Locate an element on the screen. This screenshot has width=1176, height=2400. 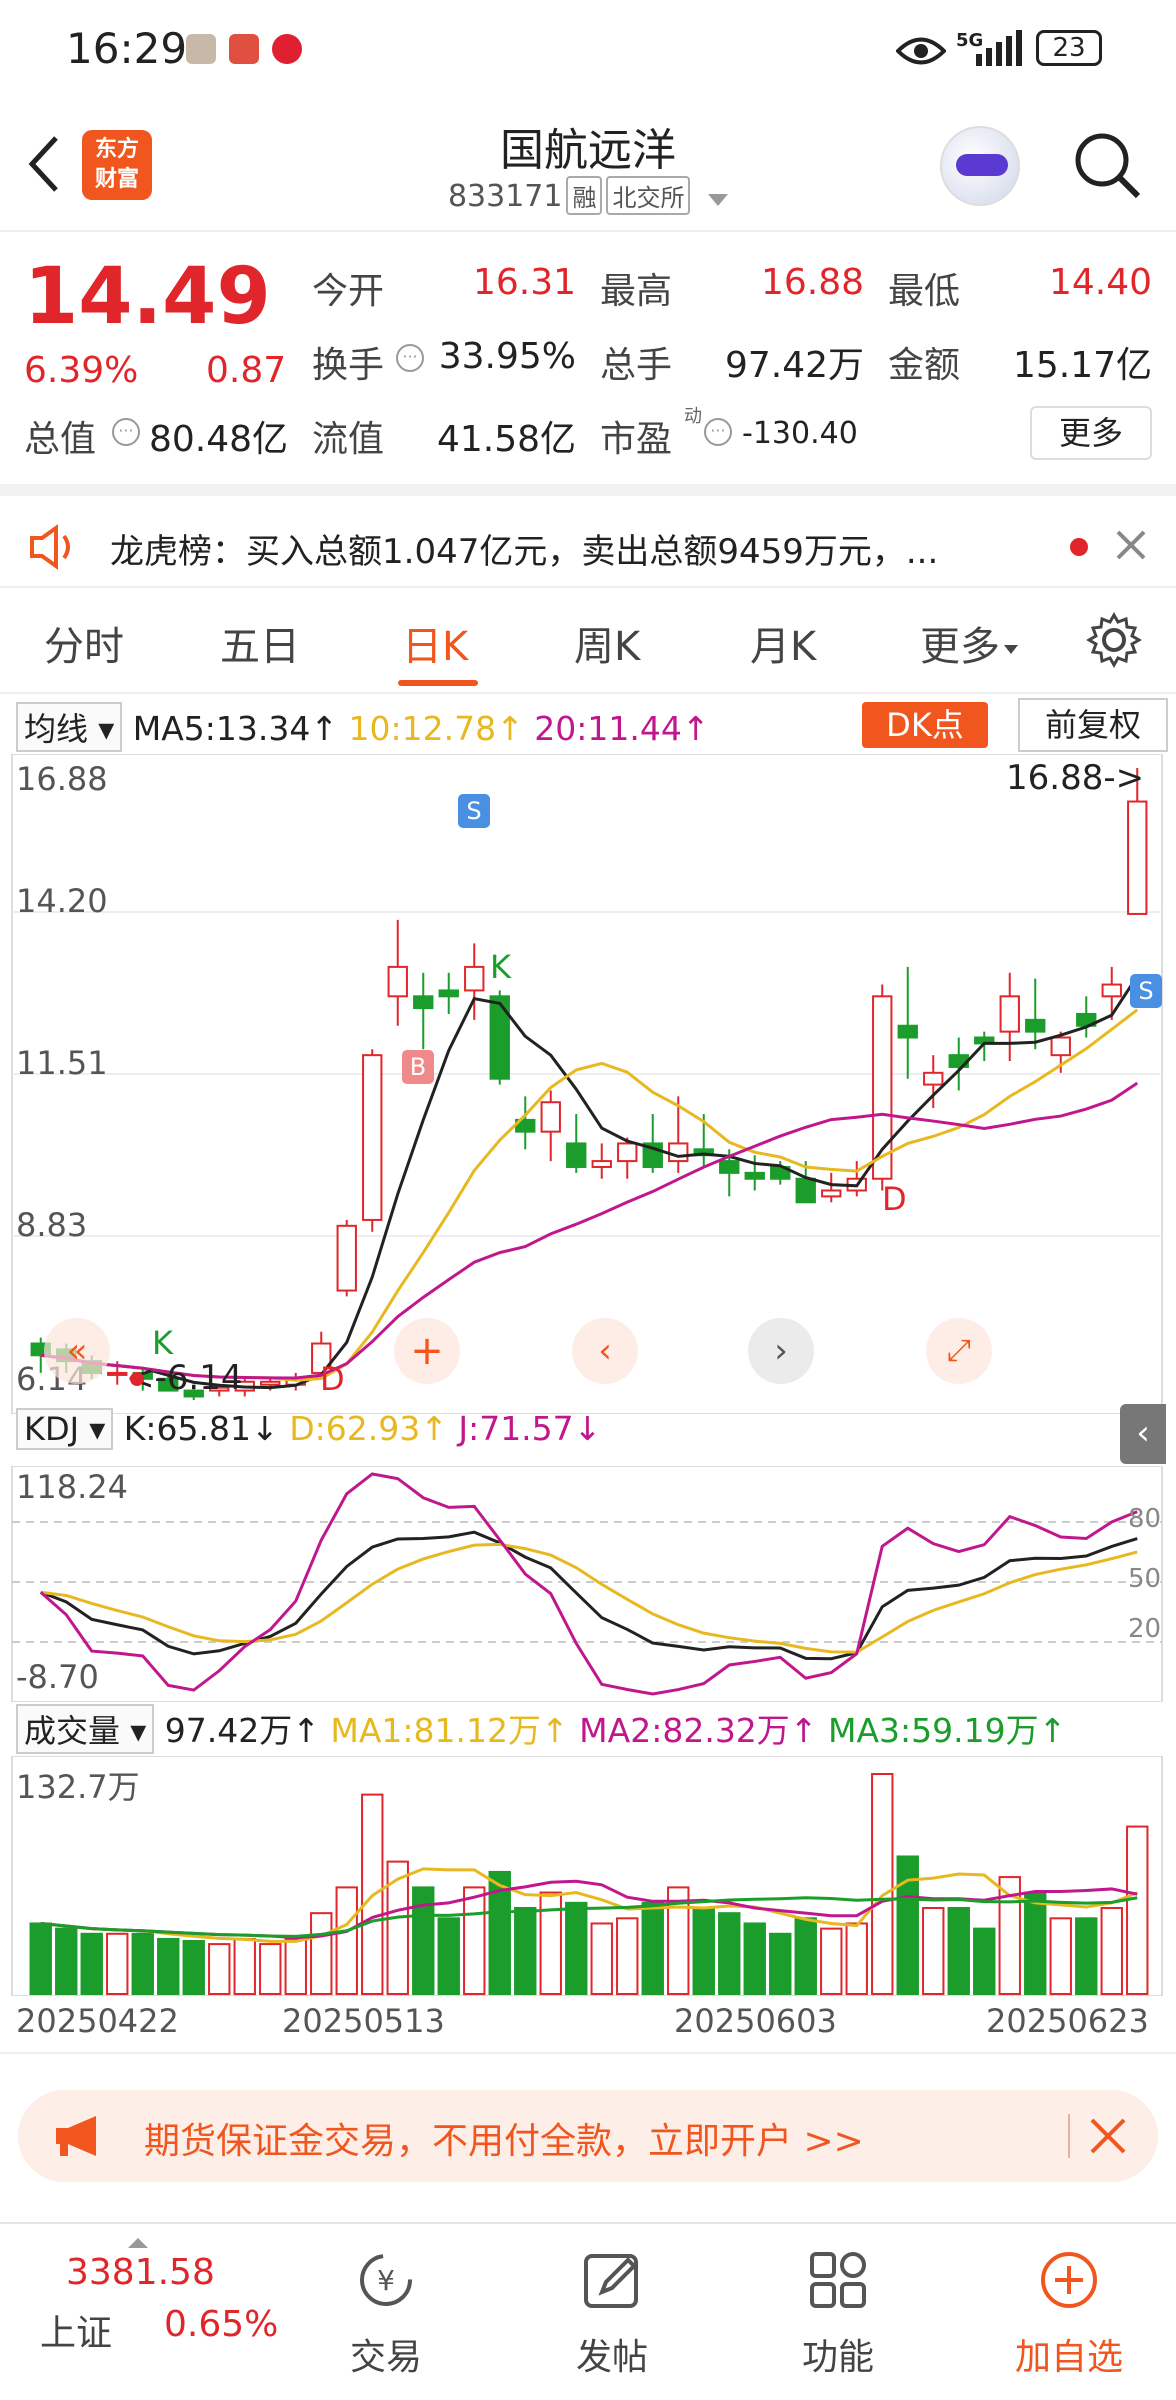
turnover-value: 33.95% is located at coordinates (507, 356).